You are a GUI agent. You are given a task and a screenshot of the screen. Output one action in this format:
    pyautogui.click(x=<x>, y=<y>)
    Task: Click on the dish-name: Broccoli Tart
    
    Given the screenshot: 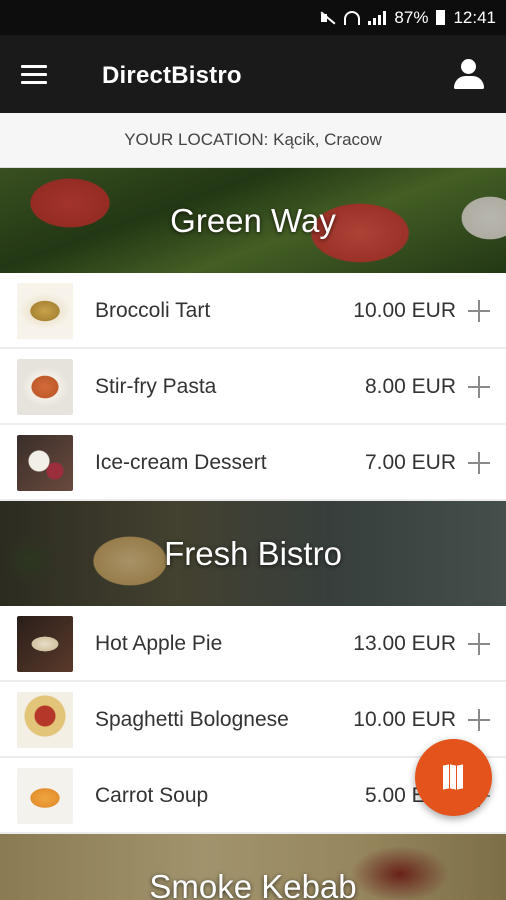 What is the action you would take?
    pyautogui.click(x=153, y=310)
    